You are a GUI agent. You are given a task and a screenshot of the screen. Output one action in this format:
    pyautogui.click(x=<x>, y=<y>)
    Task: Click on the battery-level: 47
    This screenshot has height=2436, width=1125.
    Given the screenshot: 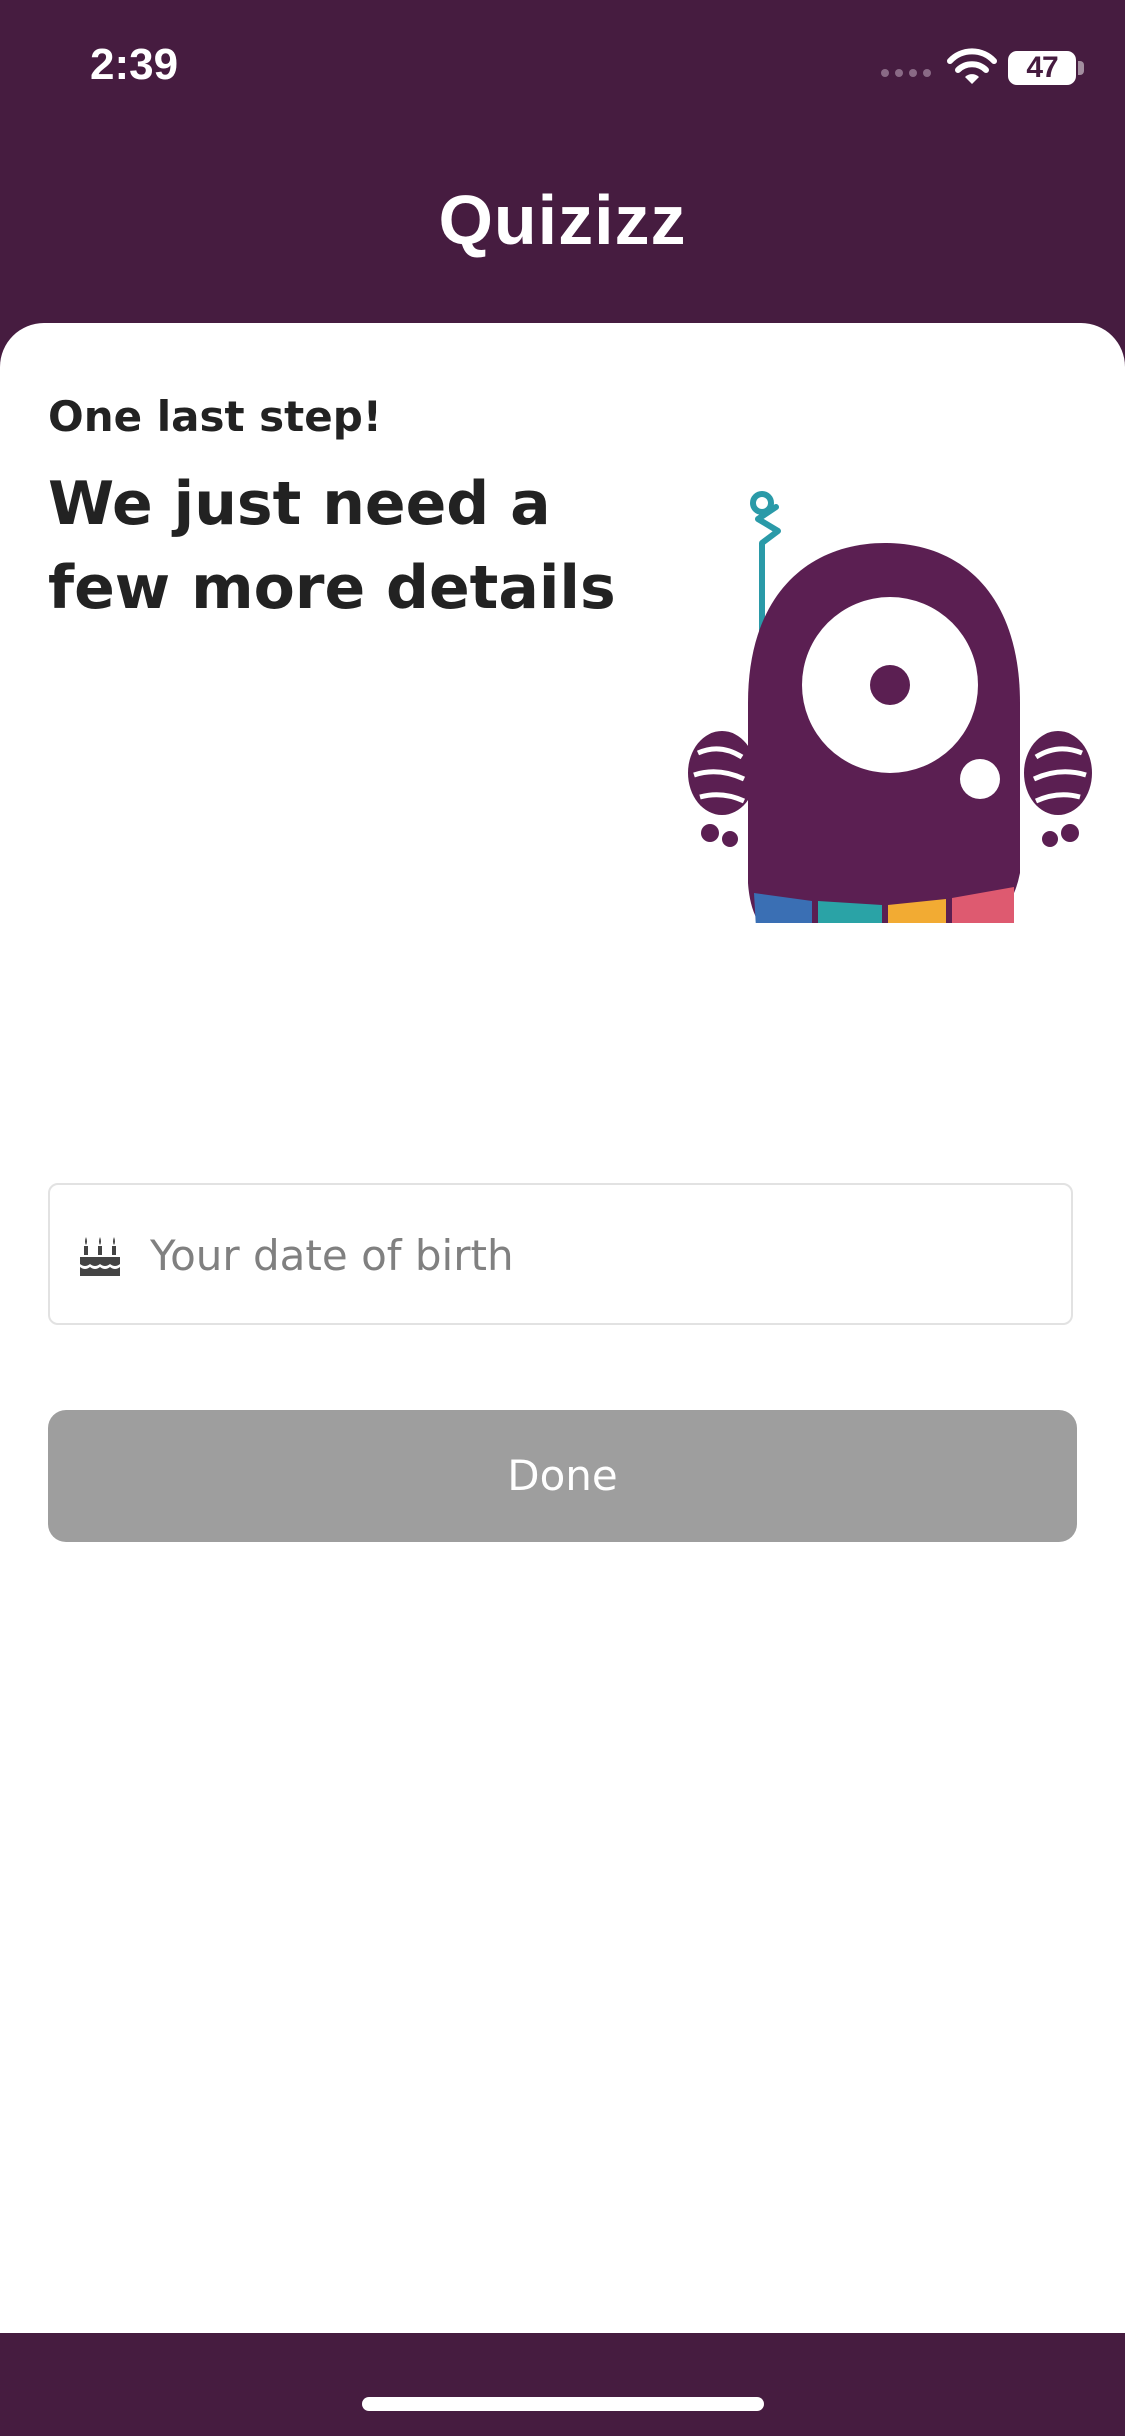 What is the action you would take?
    pyautogui.click(x=1042, y=67)
    